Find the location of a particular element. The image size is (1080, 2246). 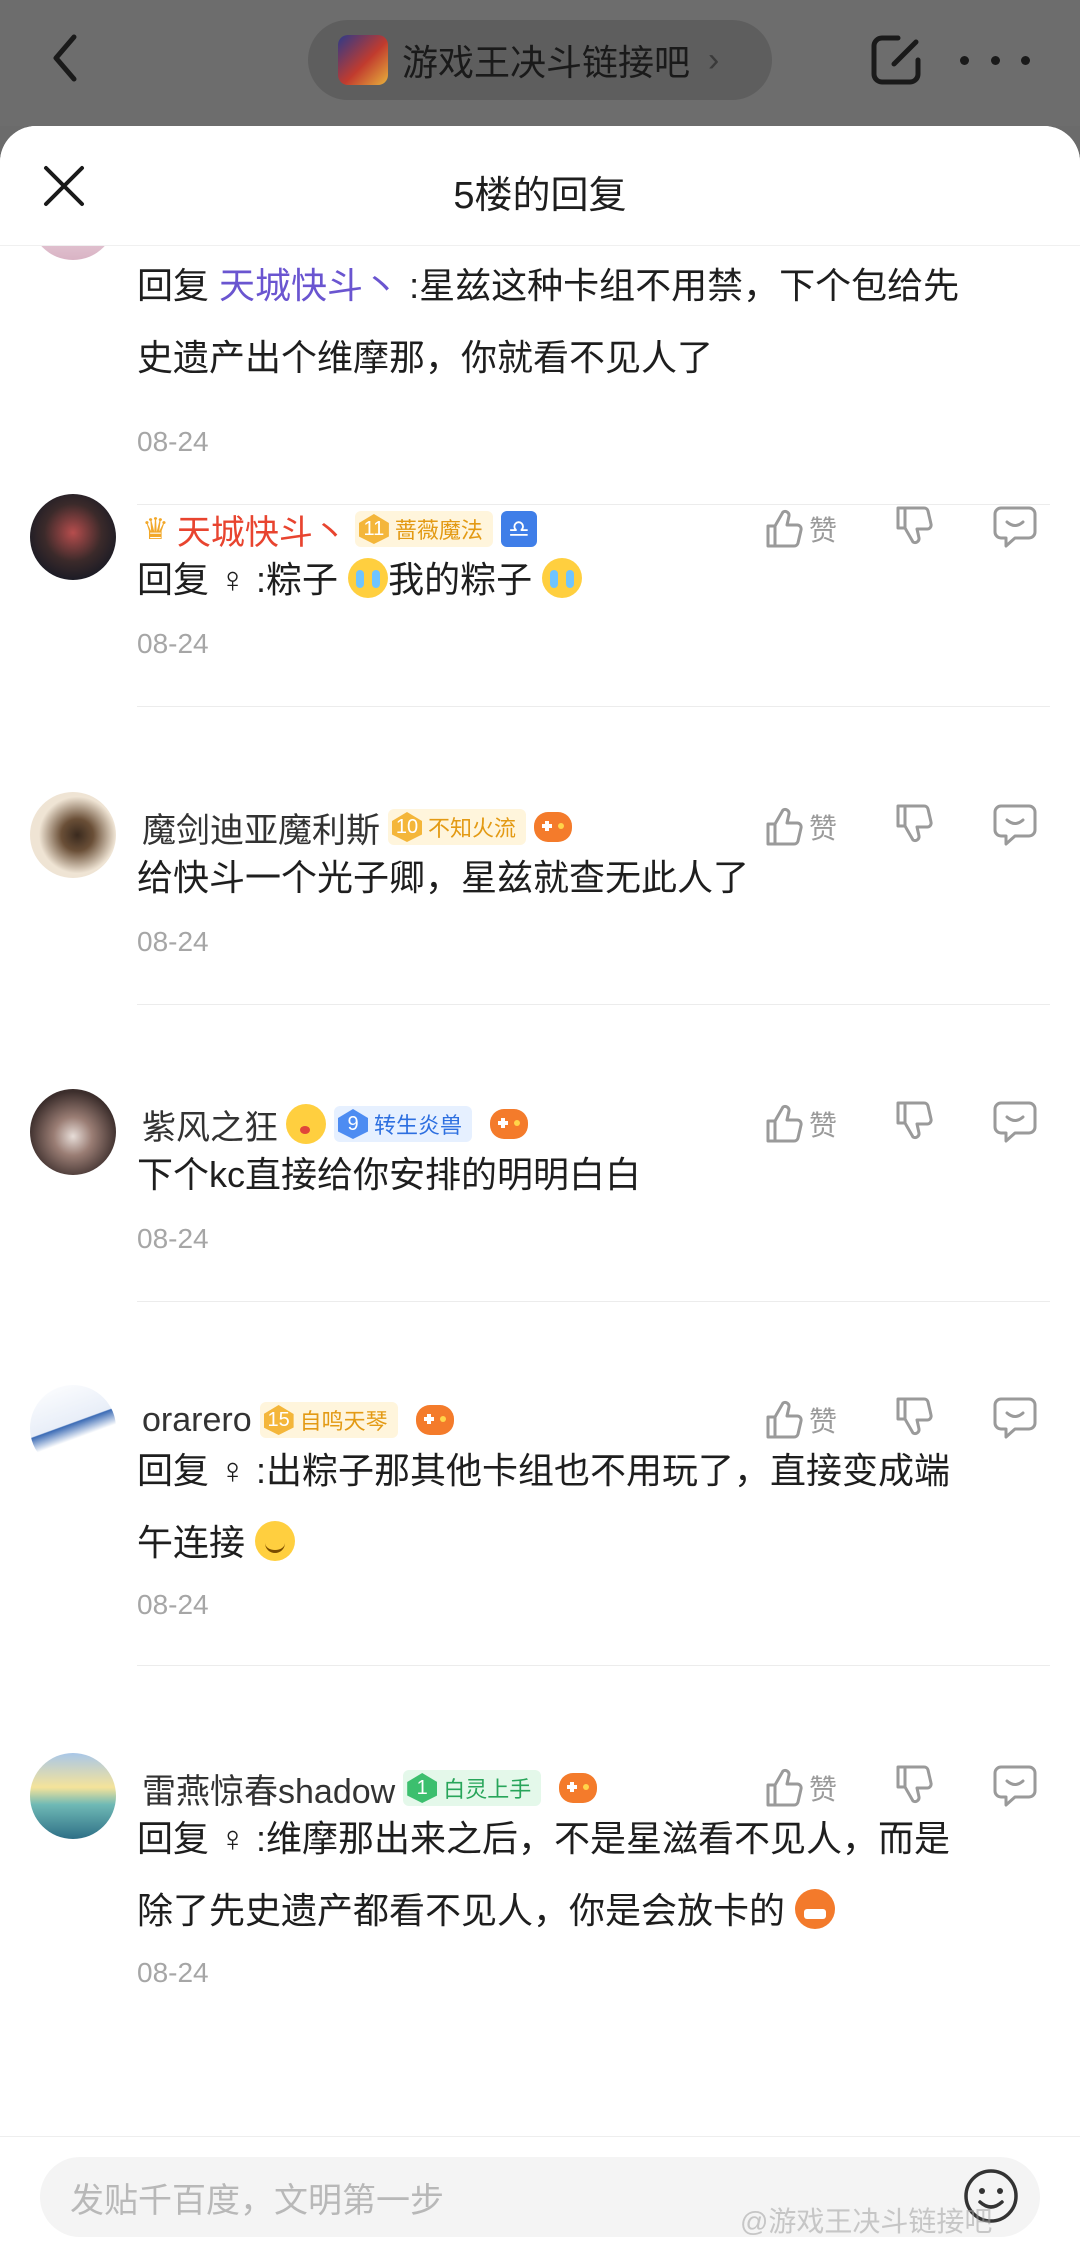

edit-post-button is located at coordinates (898, 60).